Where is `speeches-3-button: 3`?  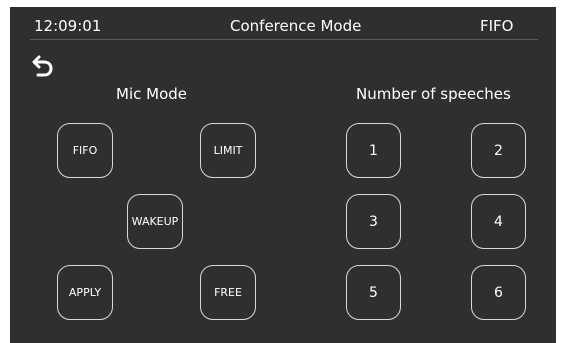
speeches-3-button: 3 is located at coordinates (373, 221).